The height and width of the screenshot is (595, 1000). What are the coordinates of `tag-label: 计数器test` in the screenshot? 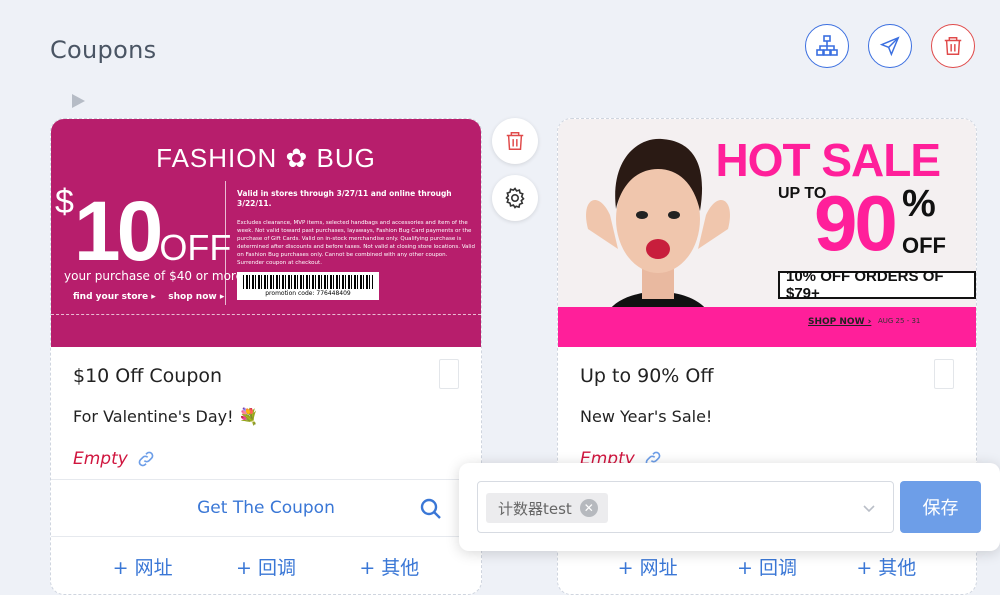 It's located at (535, 508).